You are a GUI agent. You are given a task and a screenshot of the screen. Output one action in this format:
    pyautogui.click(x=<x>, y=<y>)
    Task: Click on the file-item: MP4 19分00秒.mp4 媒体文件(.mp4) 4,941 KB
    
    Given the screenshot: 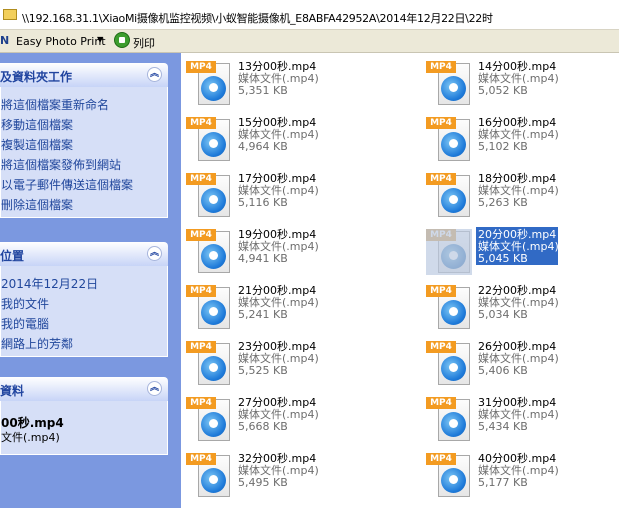 What is the action you would take?
    pyautogui.click(x=286, y=252)
    